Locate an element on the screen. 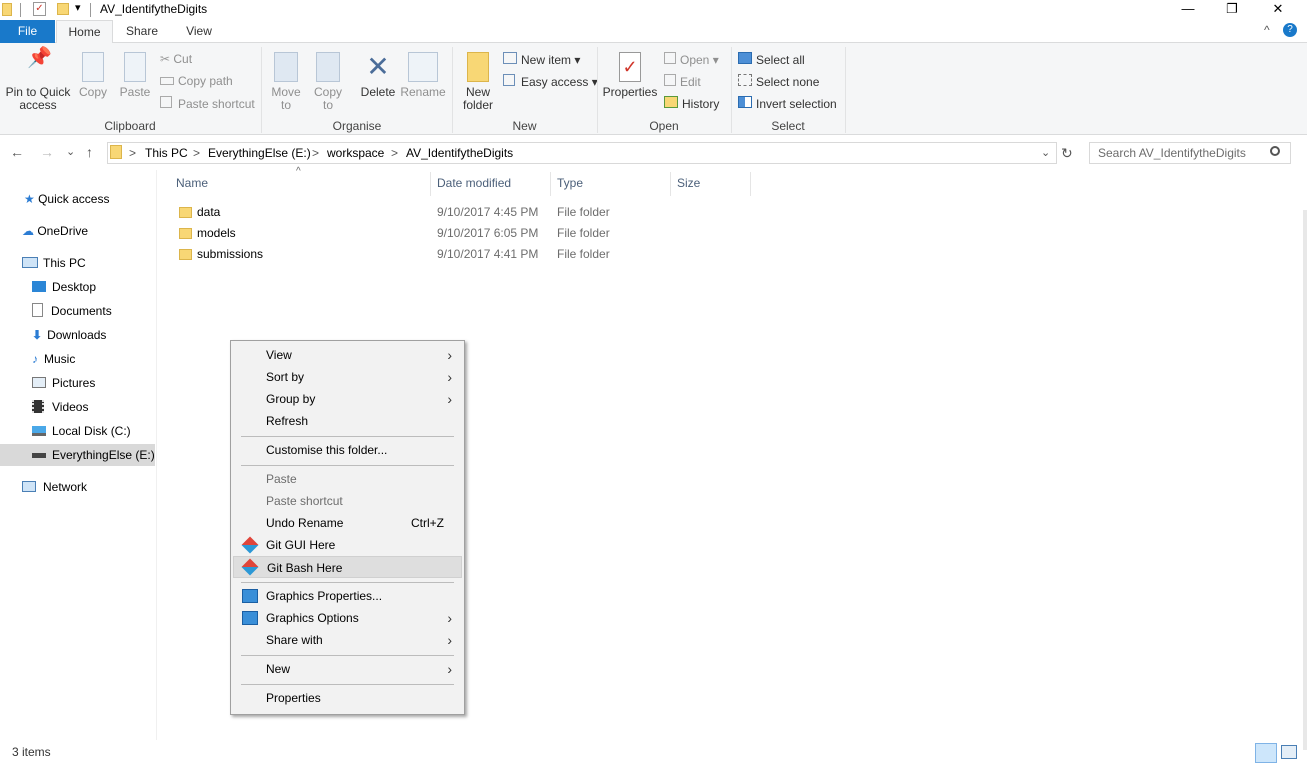 This screenshot has width=1307, height=765. menu-item-sort-by: Sort by › is located at coordinates (347, 377).